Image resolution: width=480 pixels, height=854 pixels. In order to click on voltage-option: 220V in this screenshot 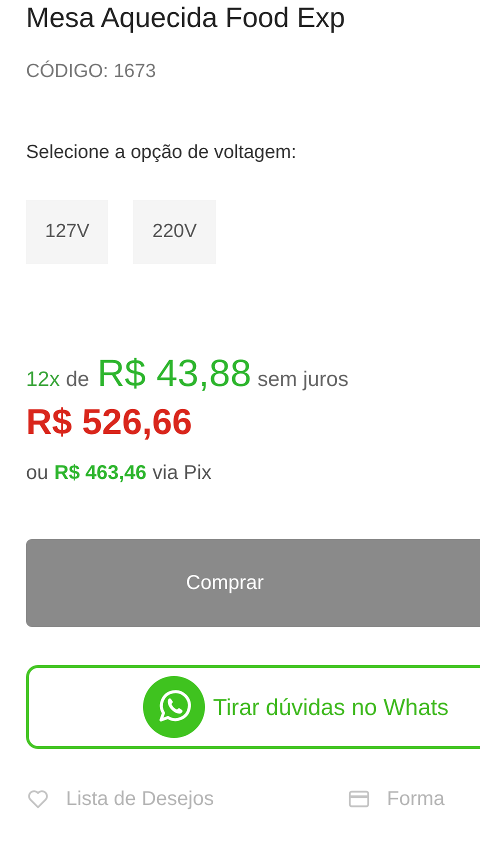, I will do `click(174, 232)`.